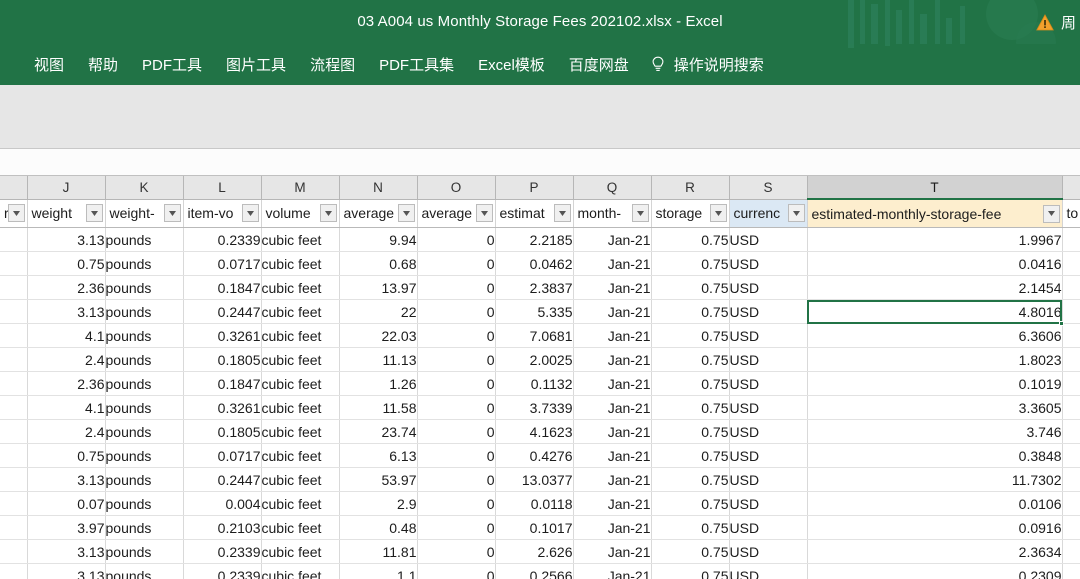 The height and width of the screenshot is (579, 1080). I want to click on cell-item-volume: 0.1805, so click(222, 359).